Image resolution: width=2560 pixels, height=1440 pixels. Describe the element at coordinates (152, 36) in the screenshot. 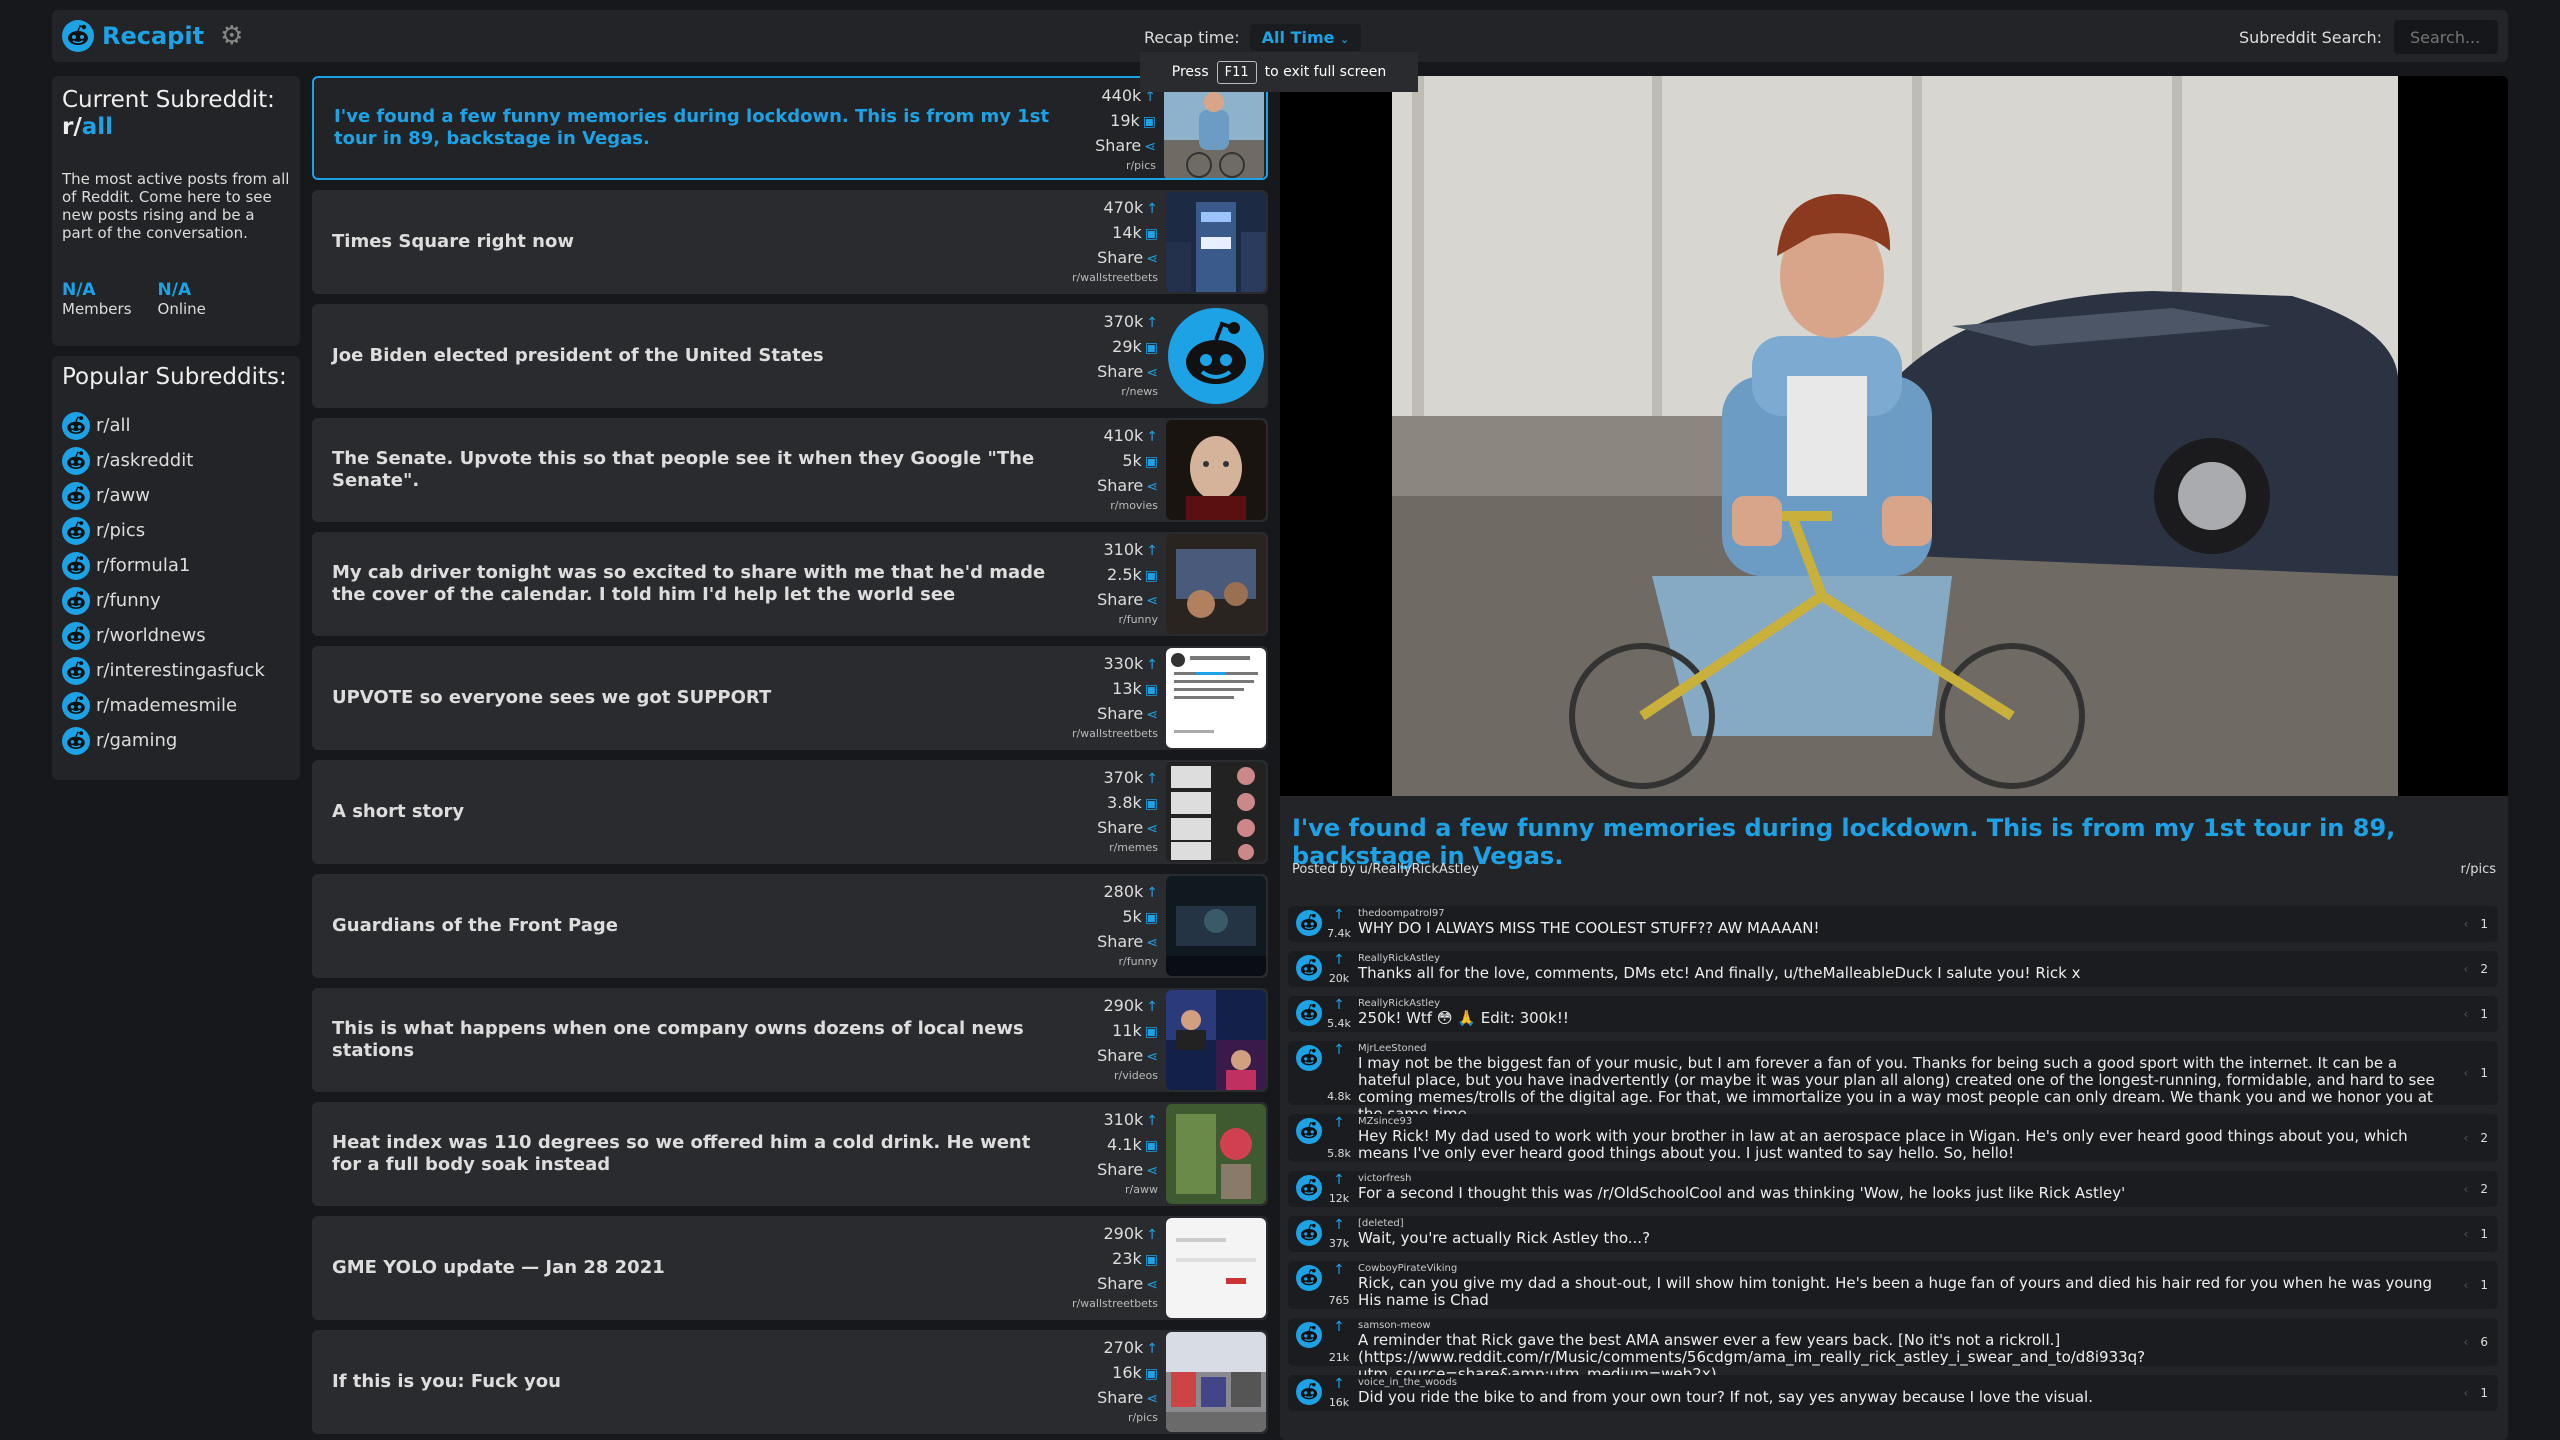

I see `logo: Recapit ⚙` at that location.